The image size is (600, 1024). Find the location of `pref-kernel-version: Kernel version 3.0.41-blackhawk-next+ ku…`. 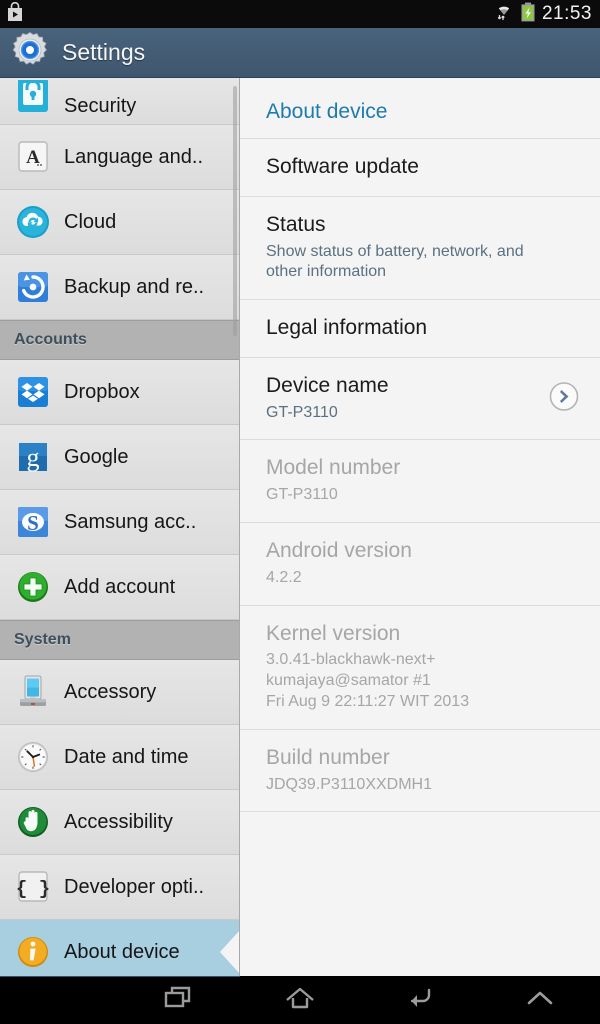

pref-kernel-version: Kernel version 3.0.41-blackhawk-next+ ku… is located at coordinates (420, 668).